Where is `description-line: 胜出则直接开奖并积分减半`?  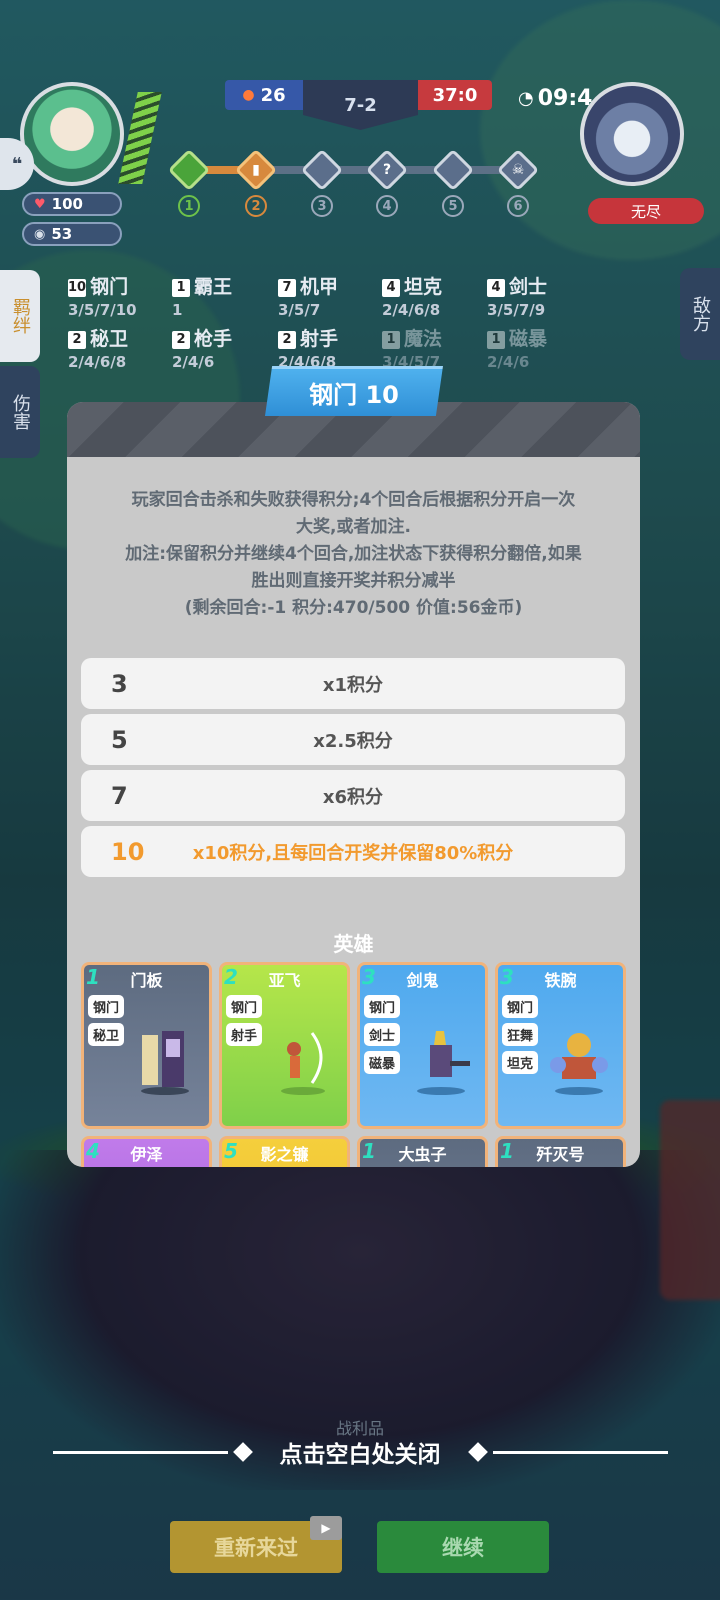
description-line: 胜出则直接开奖并积分减半 is located at coordinates (353, 581).